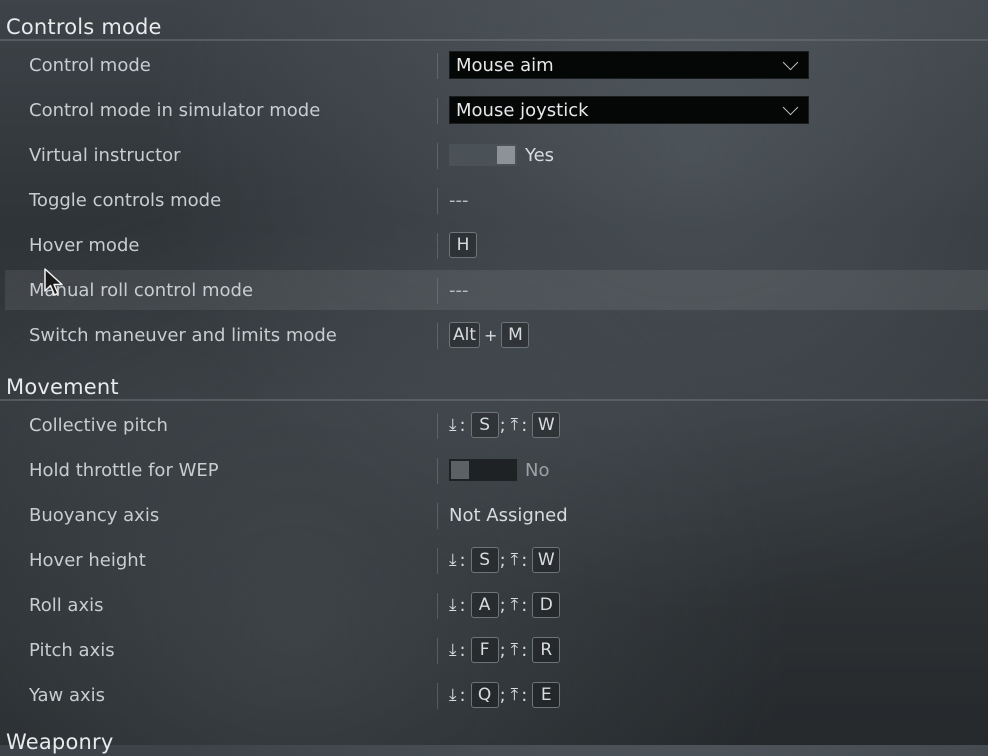  What do you see at coordinates (72, 650) in the screenshot?
I see `row-label: Pitch axis` at bounding box center [72, 650].